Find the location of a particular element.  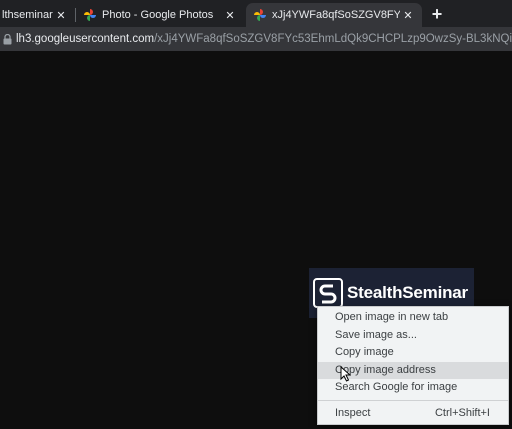

url-host: lh3.googleusercontent.com is located at coordinates (85, 39).